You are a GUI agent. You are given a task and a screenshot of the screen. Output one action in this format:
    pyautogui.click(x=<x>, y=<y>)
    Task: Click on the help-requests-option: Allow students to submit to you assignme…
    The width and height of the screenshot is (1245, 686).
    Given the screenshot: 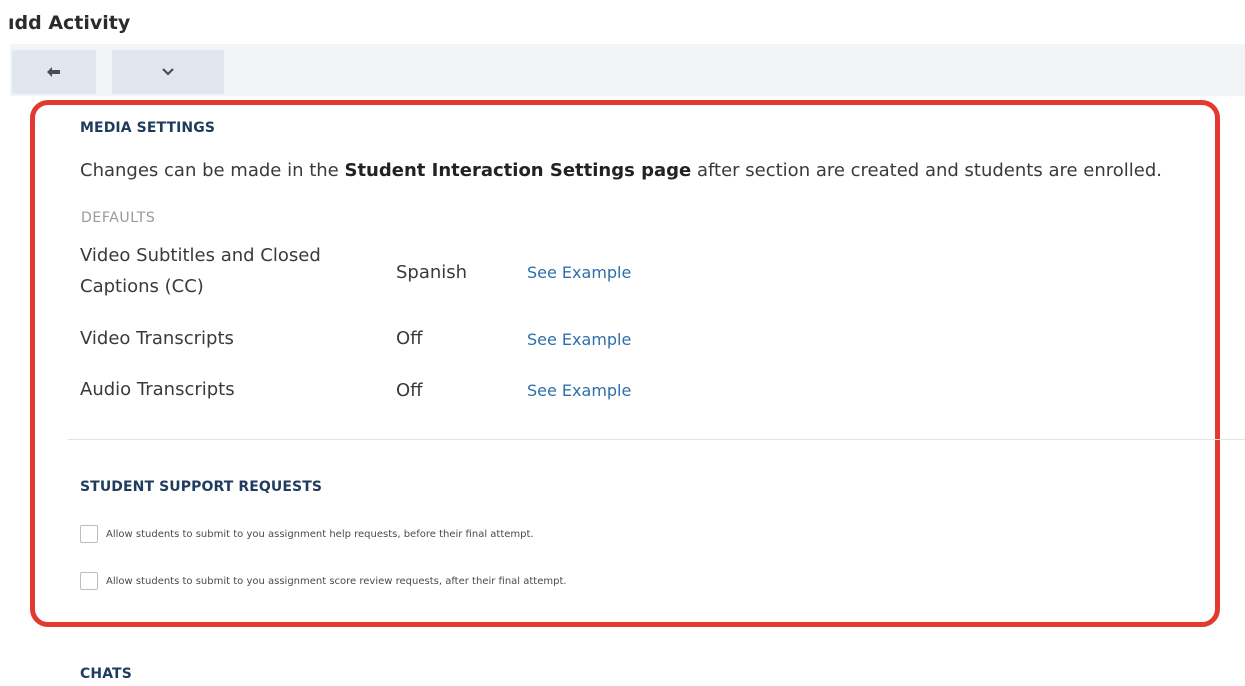 What is the action you would take?
    pyautogui.click(x=307, y=534)
    